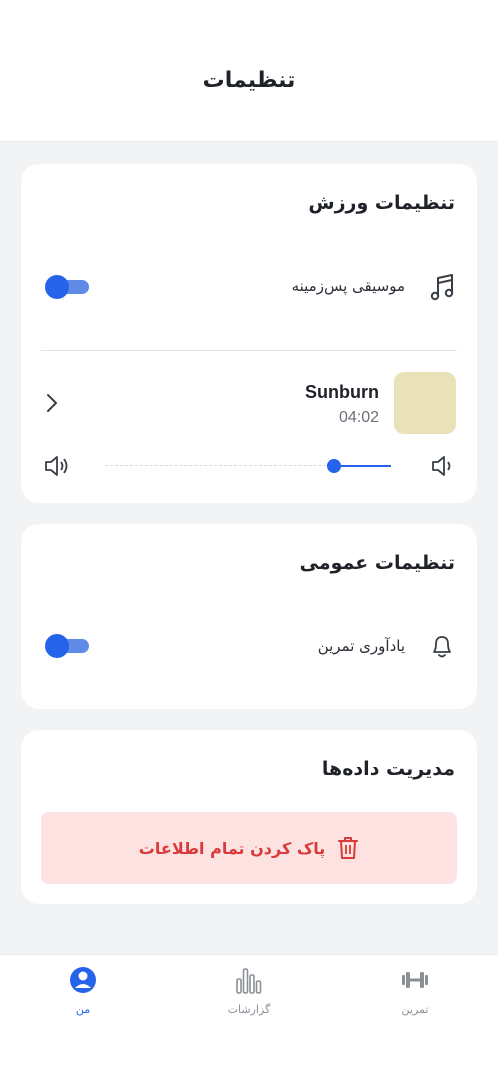 Image resolution: width=498 pixels, height=1080 pixels. Describe the element at coordinates (425, 403) in the screenshot. I see `album-art` at that location.